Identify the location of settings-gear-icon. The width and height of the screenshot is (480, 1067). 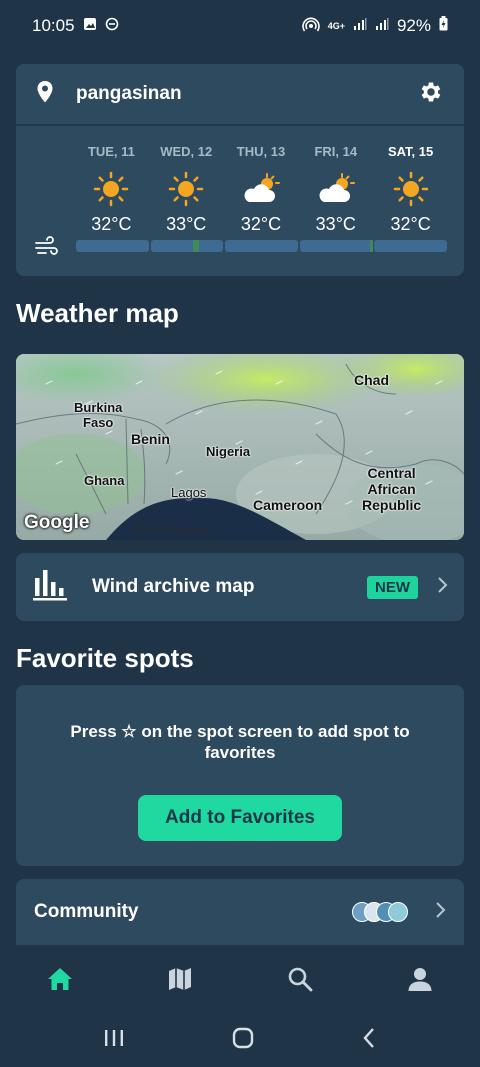
(431, 94).